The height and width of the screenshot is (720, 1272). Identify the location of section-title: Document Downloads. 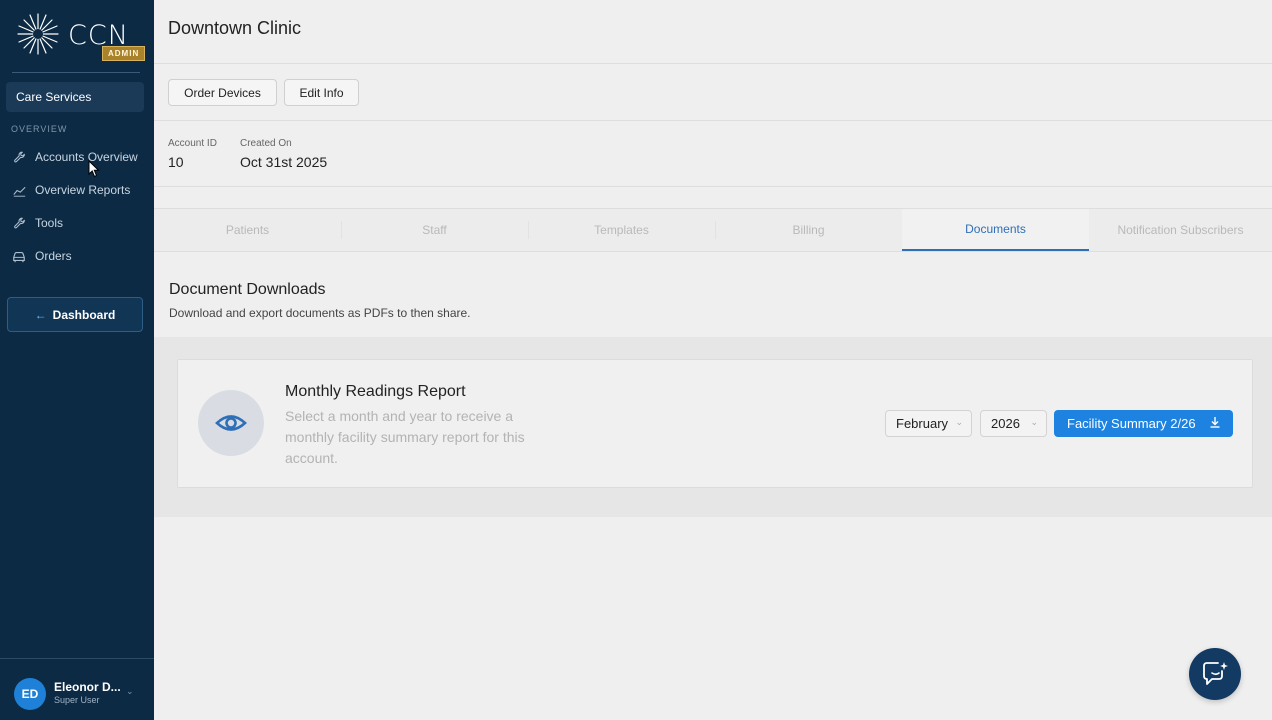
(247, 289).